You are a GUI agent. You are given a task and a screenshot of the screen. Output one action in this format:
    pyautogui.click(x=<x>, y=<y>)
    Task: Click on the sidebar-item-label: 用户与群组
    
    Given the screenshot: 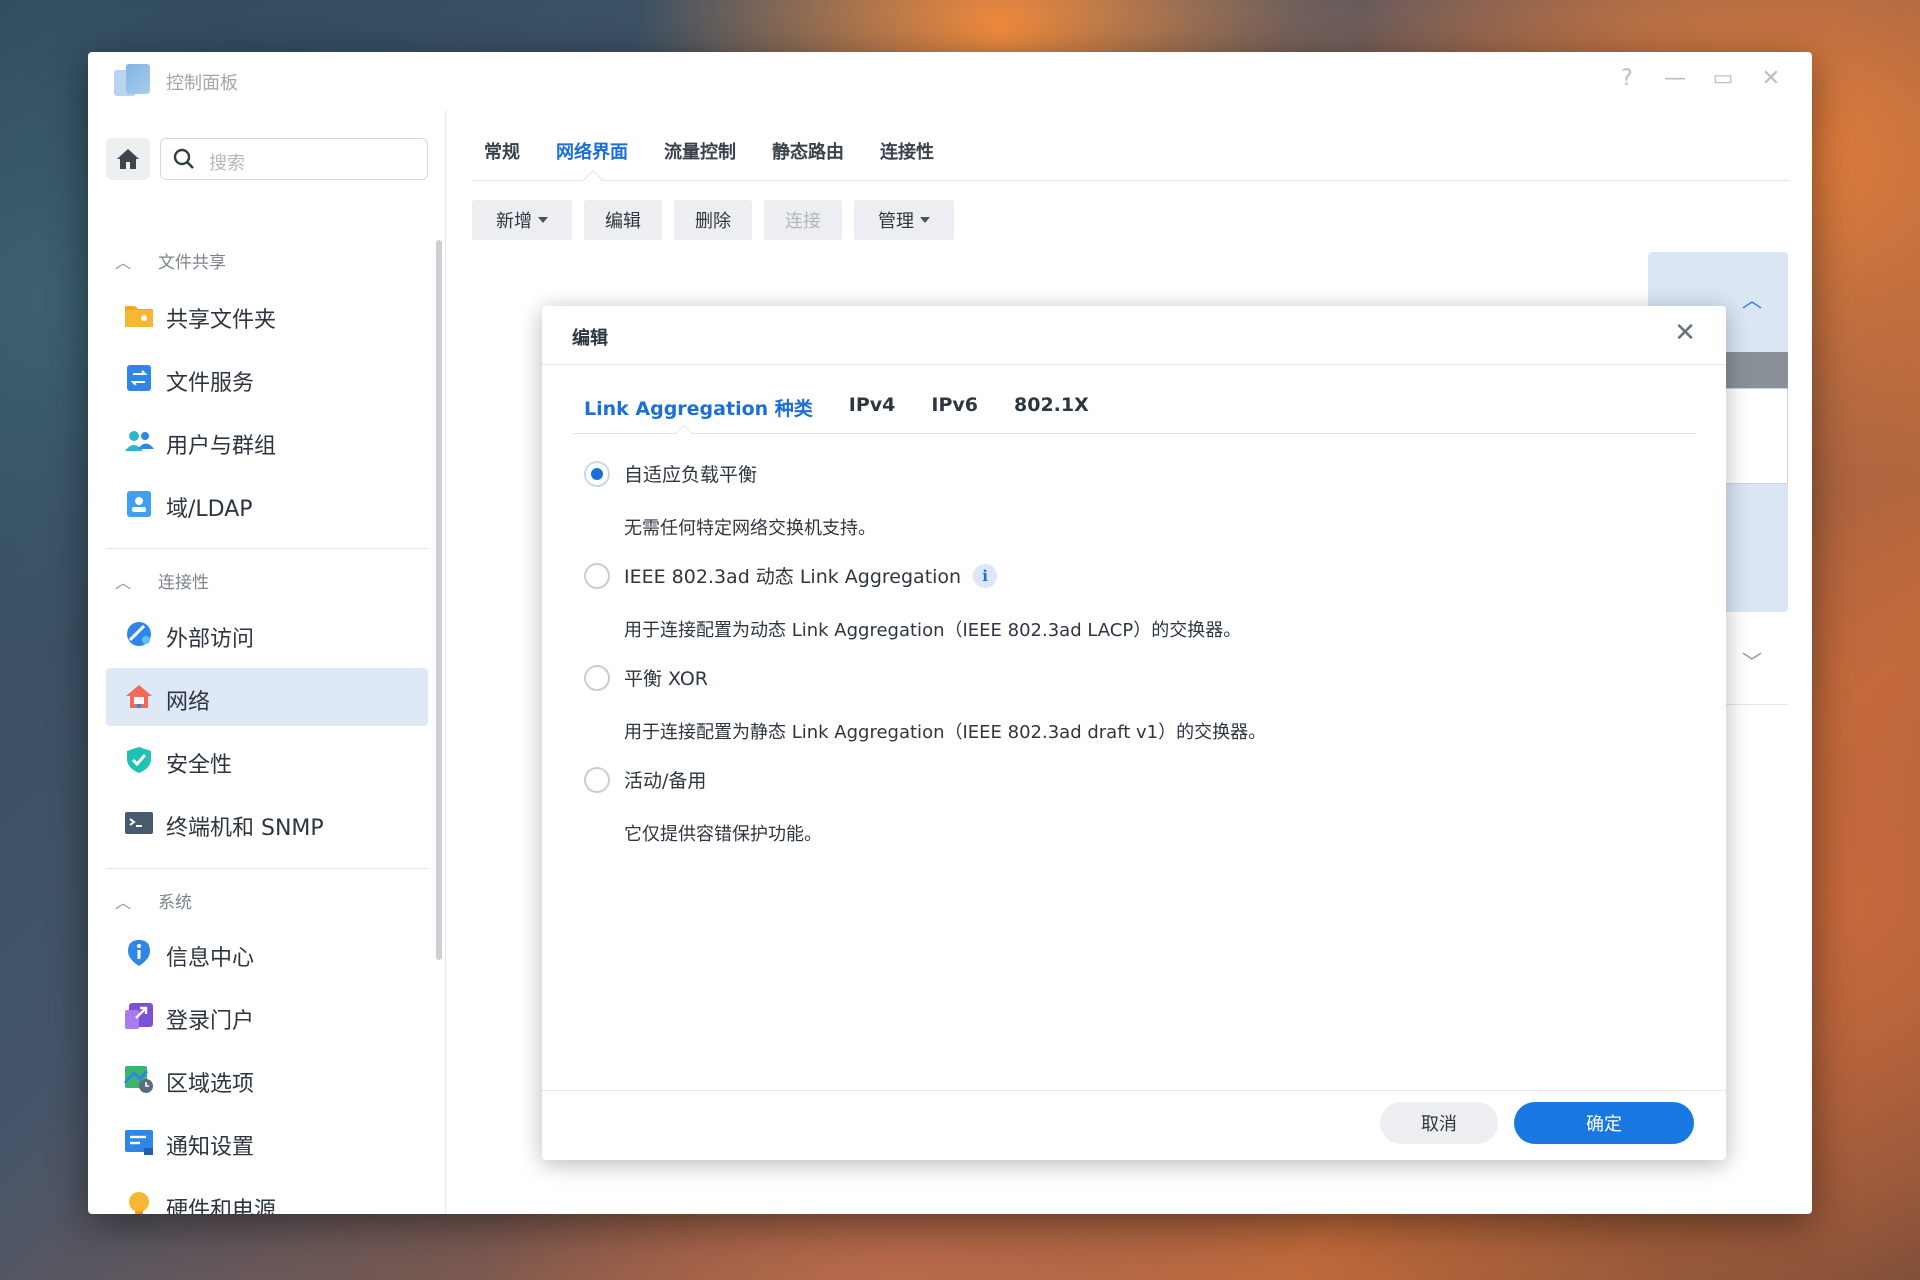 What is the action you would take?
    pyautogui.click(x=221, y=446)
    